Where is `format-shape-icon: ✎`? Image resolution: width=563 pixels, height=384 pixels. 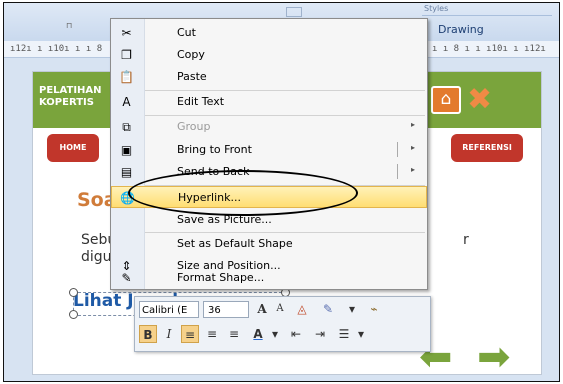 format-shape-icon: ✎ is located at coordinates (126, 278).